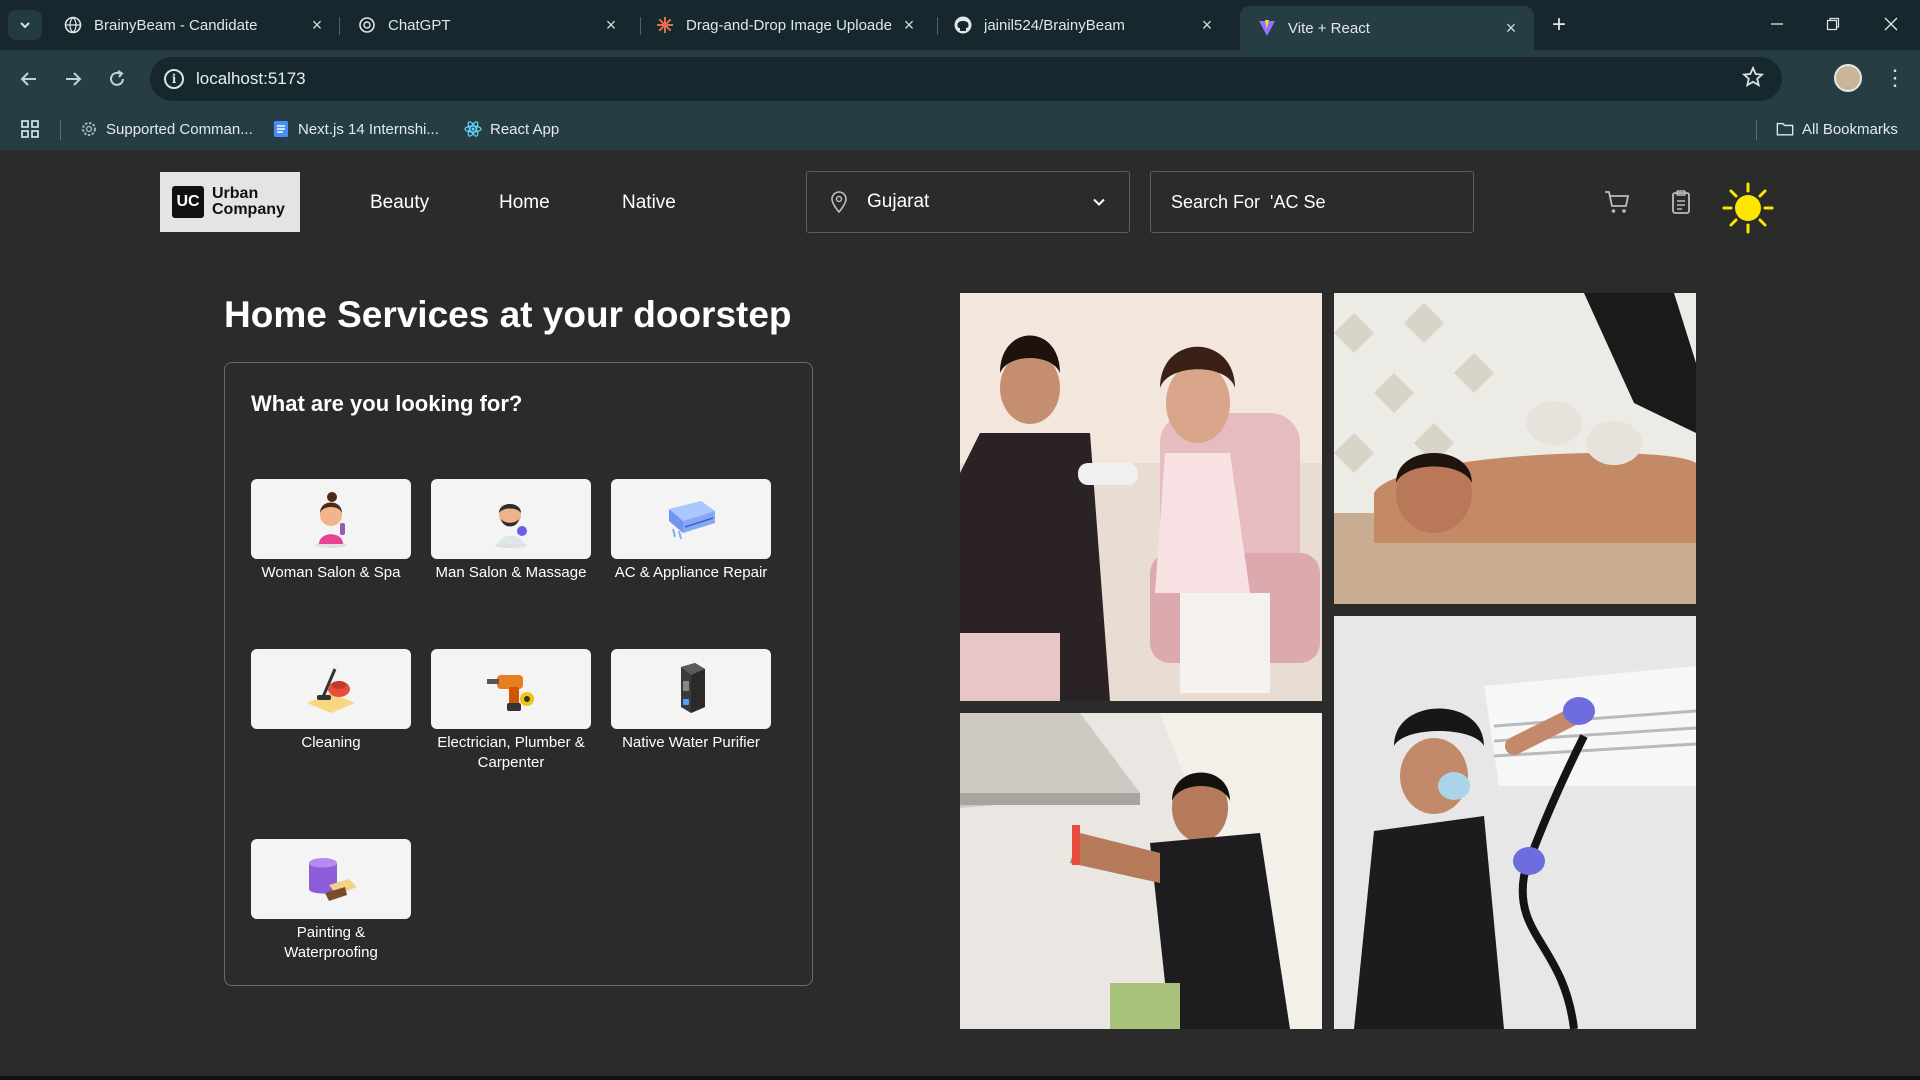 The width and height of the screenshot is (1920, 1080). Describe the element at coordinates (1748, 208) in the screenshot. I see `theme-toggle-sun-icon` at that location.